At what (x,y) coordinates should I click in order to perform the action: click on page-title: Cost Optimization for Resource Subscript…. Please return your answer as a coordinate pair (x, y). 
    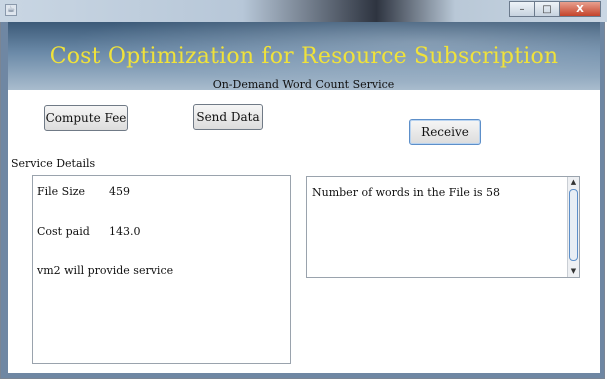
    Looking at the image, I should click on (304, 56).